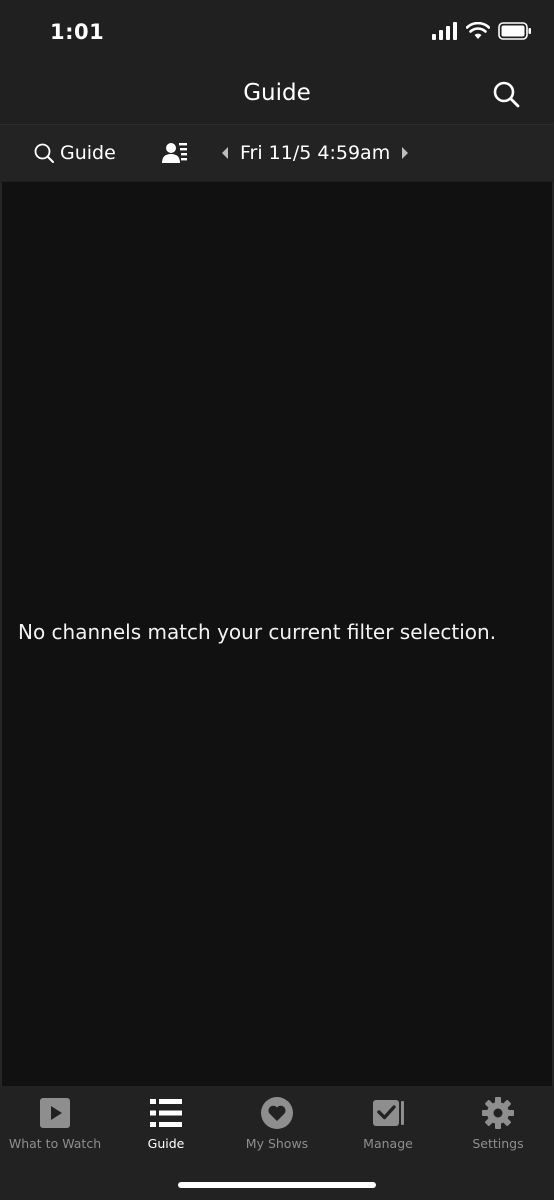  What do you see at coordinates (444, 31) in the screenshot?
I see `signal-icon` at bounding box center [444, 31].